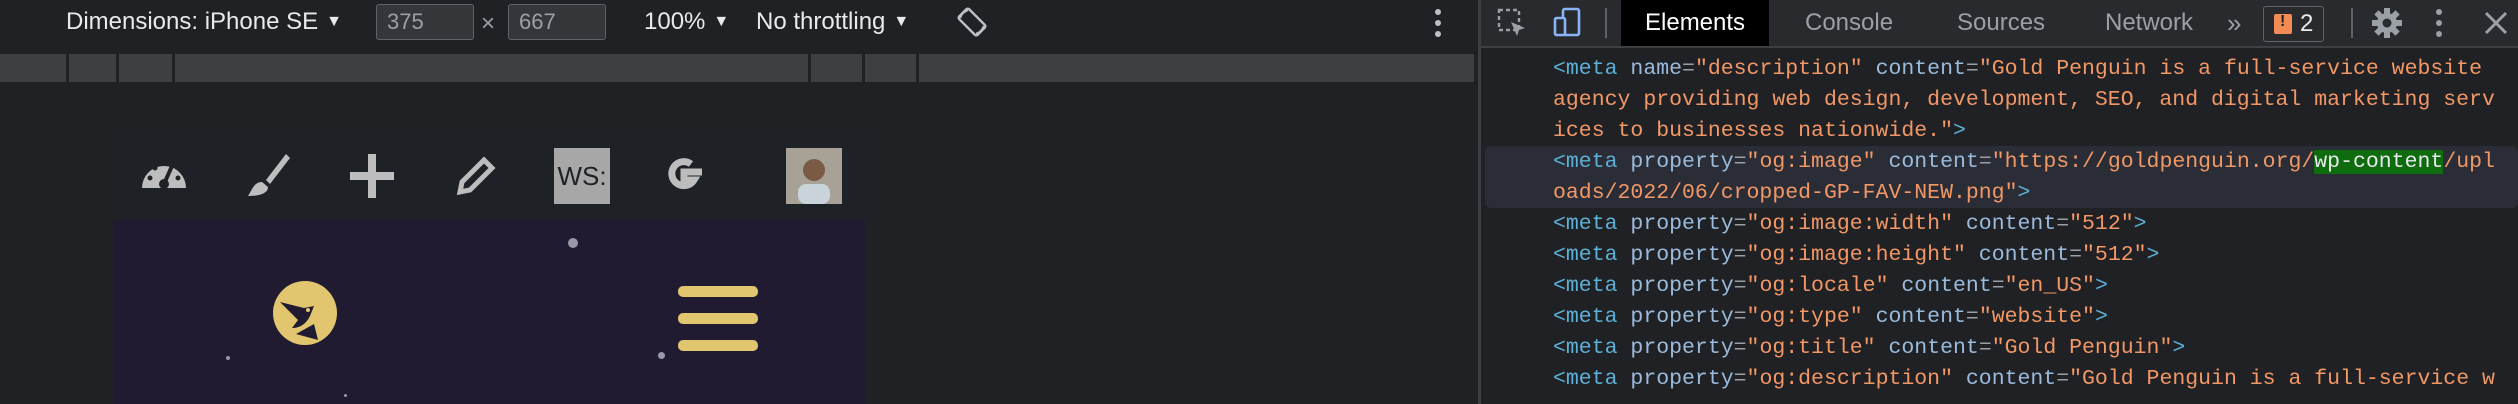 Image resolution: width=2518 pixels, height=404 pixels. Describe the element at coordinates (1695, 23) in the screenshot. I see `tab-elements: Elements` at that location.